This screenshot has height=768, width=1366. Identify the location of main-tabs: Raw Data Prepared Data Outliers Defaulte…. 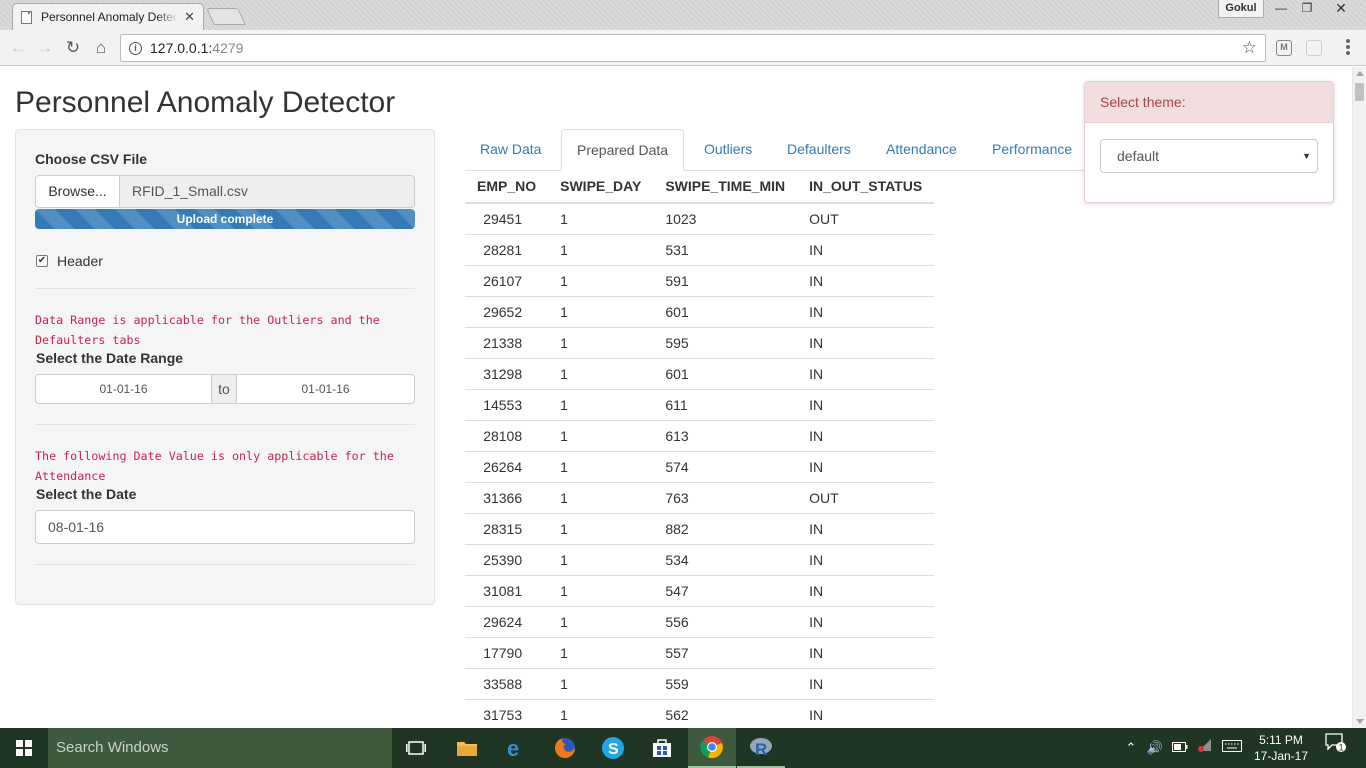
(775, 150).